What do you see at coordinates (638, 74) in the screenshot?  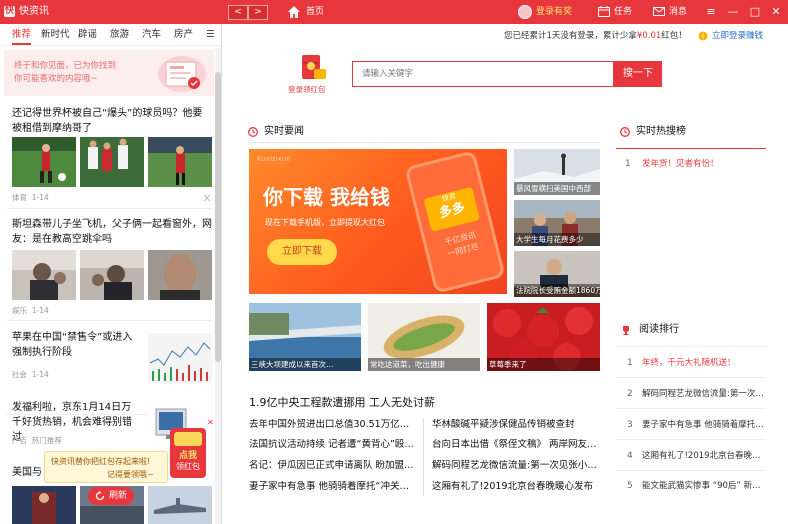 I see `search-button: 搜一下` at bounding box center [638, 74].